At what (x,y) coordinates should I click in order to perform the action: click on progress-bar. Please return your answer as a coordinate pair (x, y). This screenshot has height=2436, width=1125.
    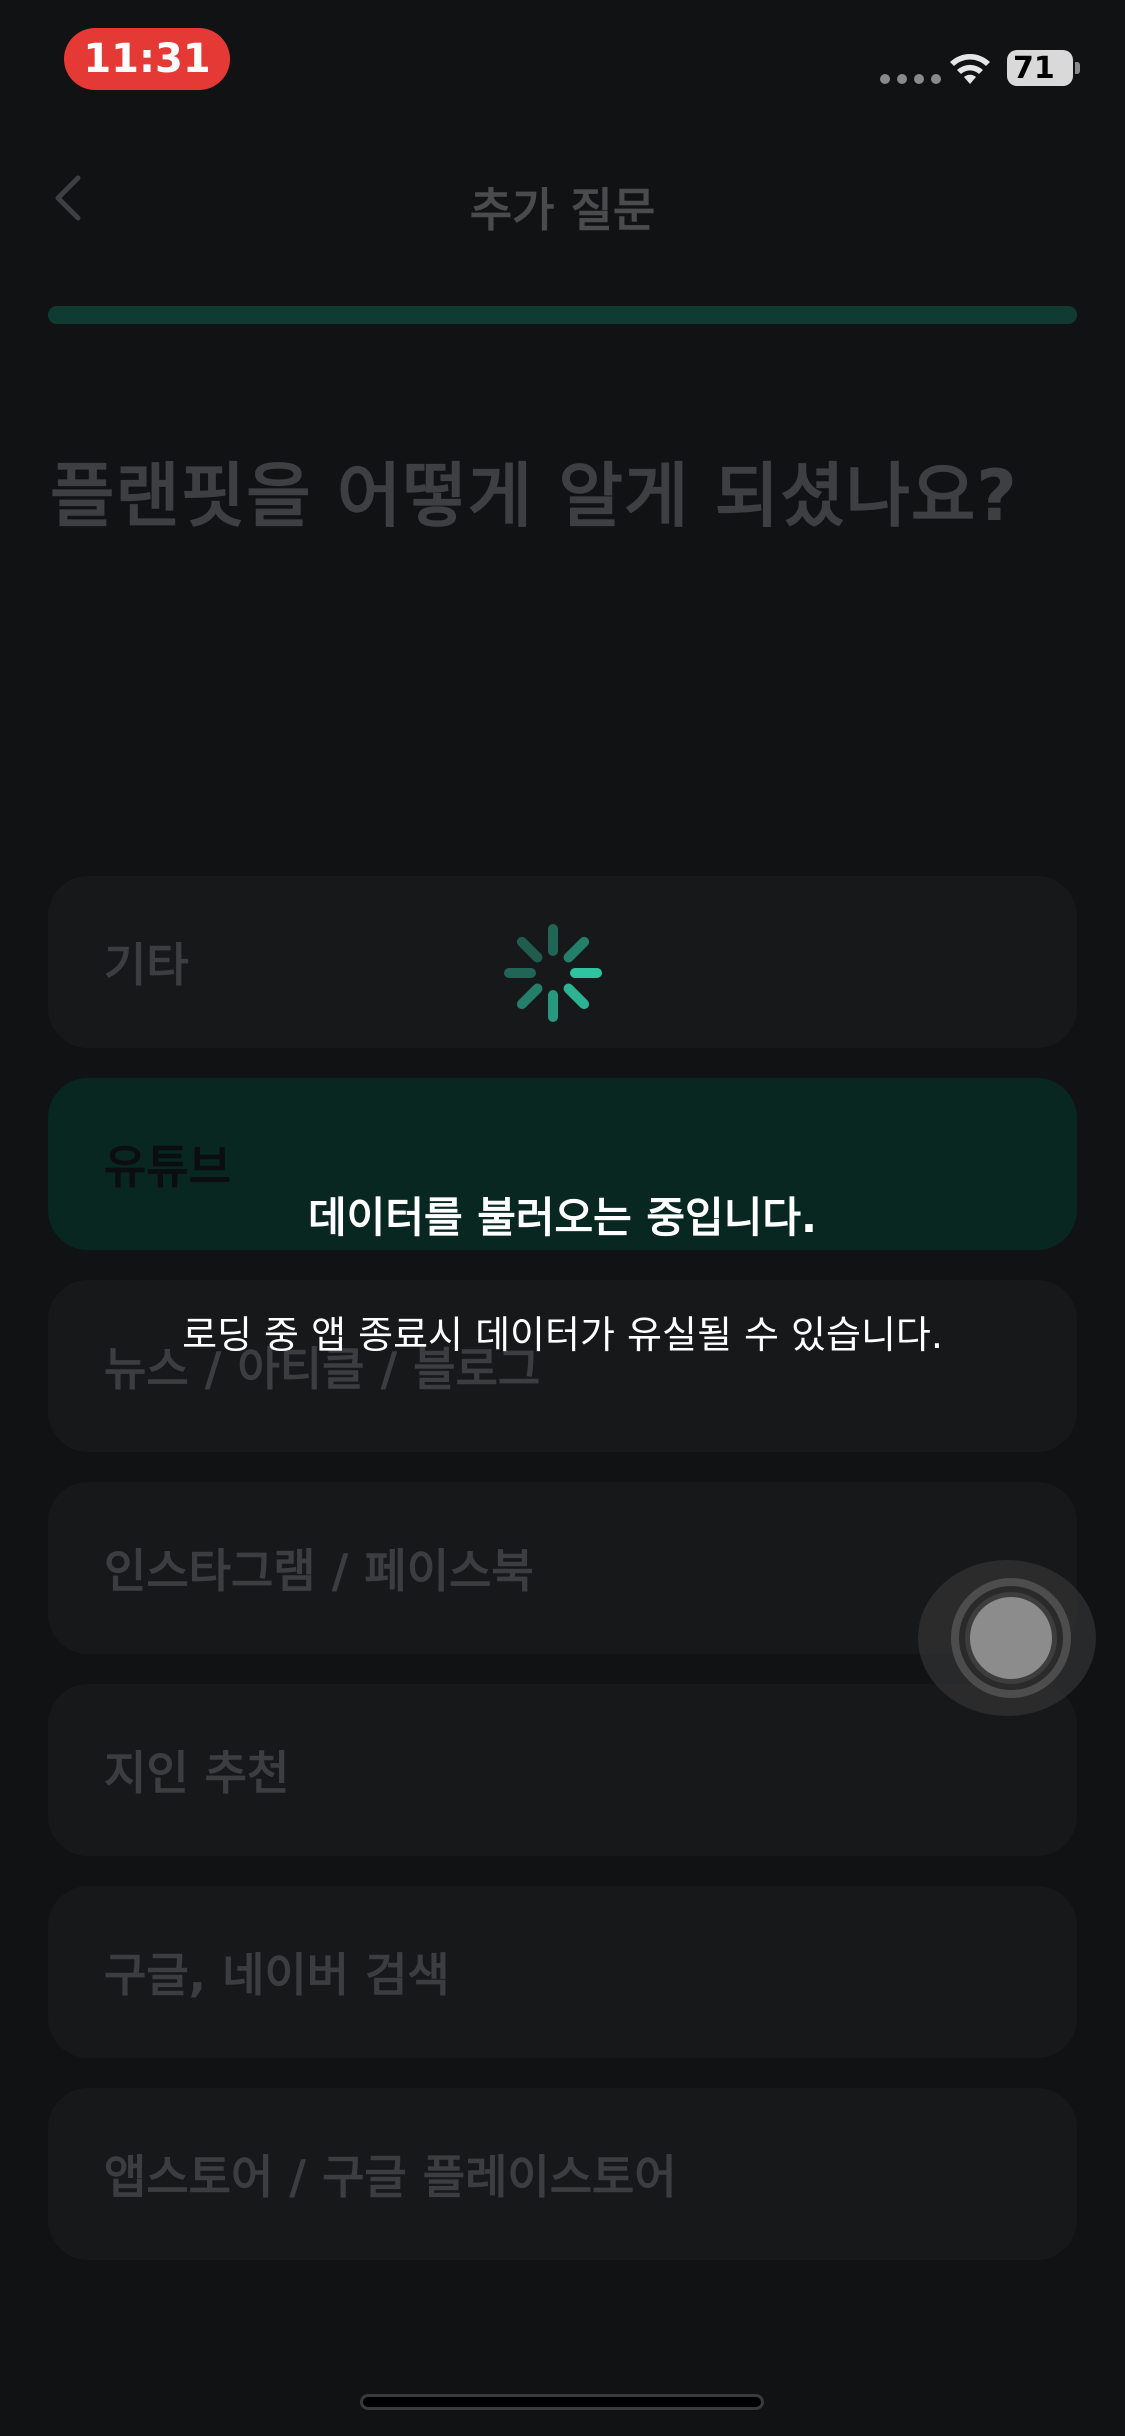
    Looking at the image, I should click on (562, 315).